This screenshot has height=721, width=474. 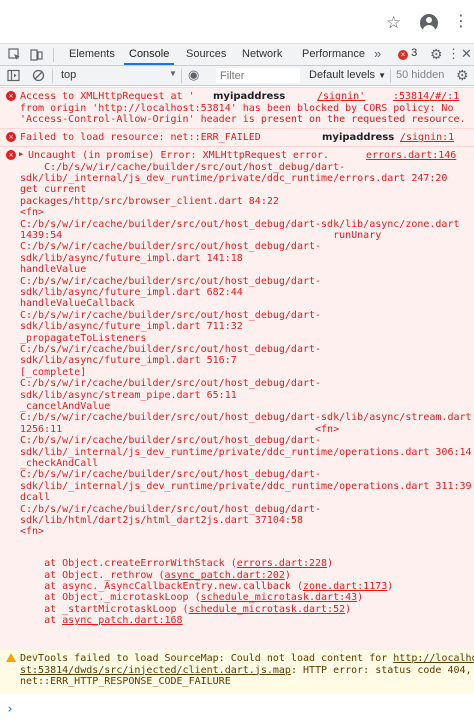 What do you see at coordinates (262, 54) in the screenshot?
I see `tab-network: Network` at bounding box center [262, 54].